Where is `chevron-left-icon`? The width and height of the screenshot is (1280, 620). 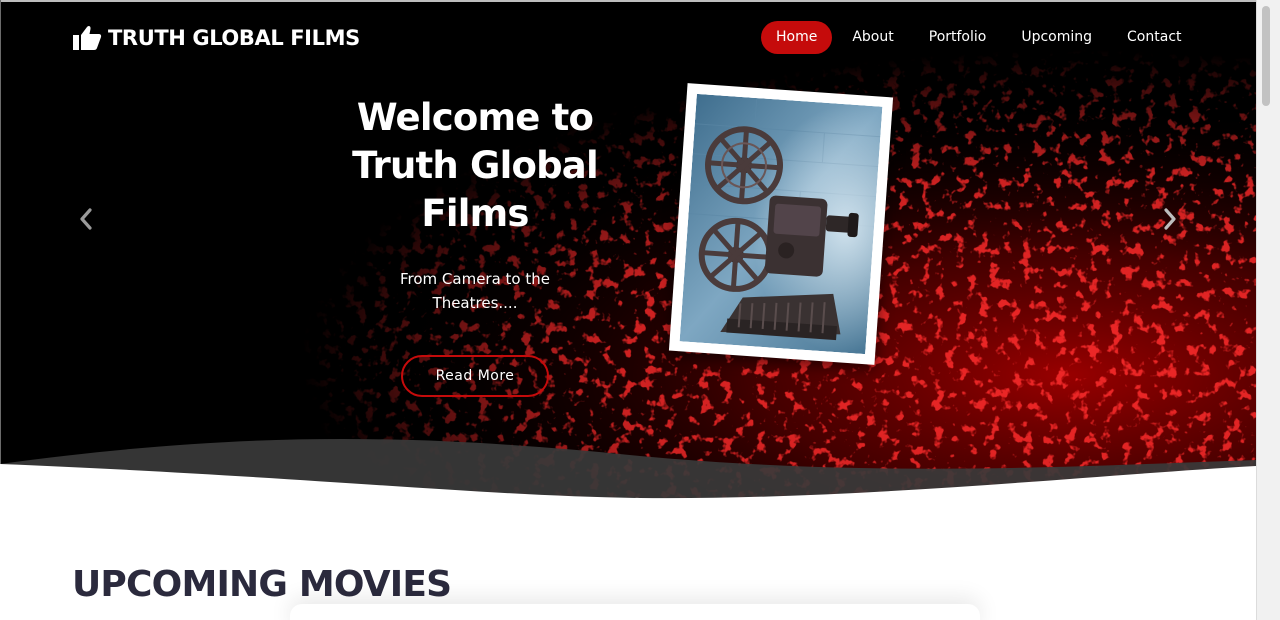 chevron-left-icon is located at coordinates (86, 219).